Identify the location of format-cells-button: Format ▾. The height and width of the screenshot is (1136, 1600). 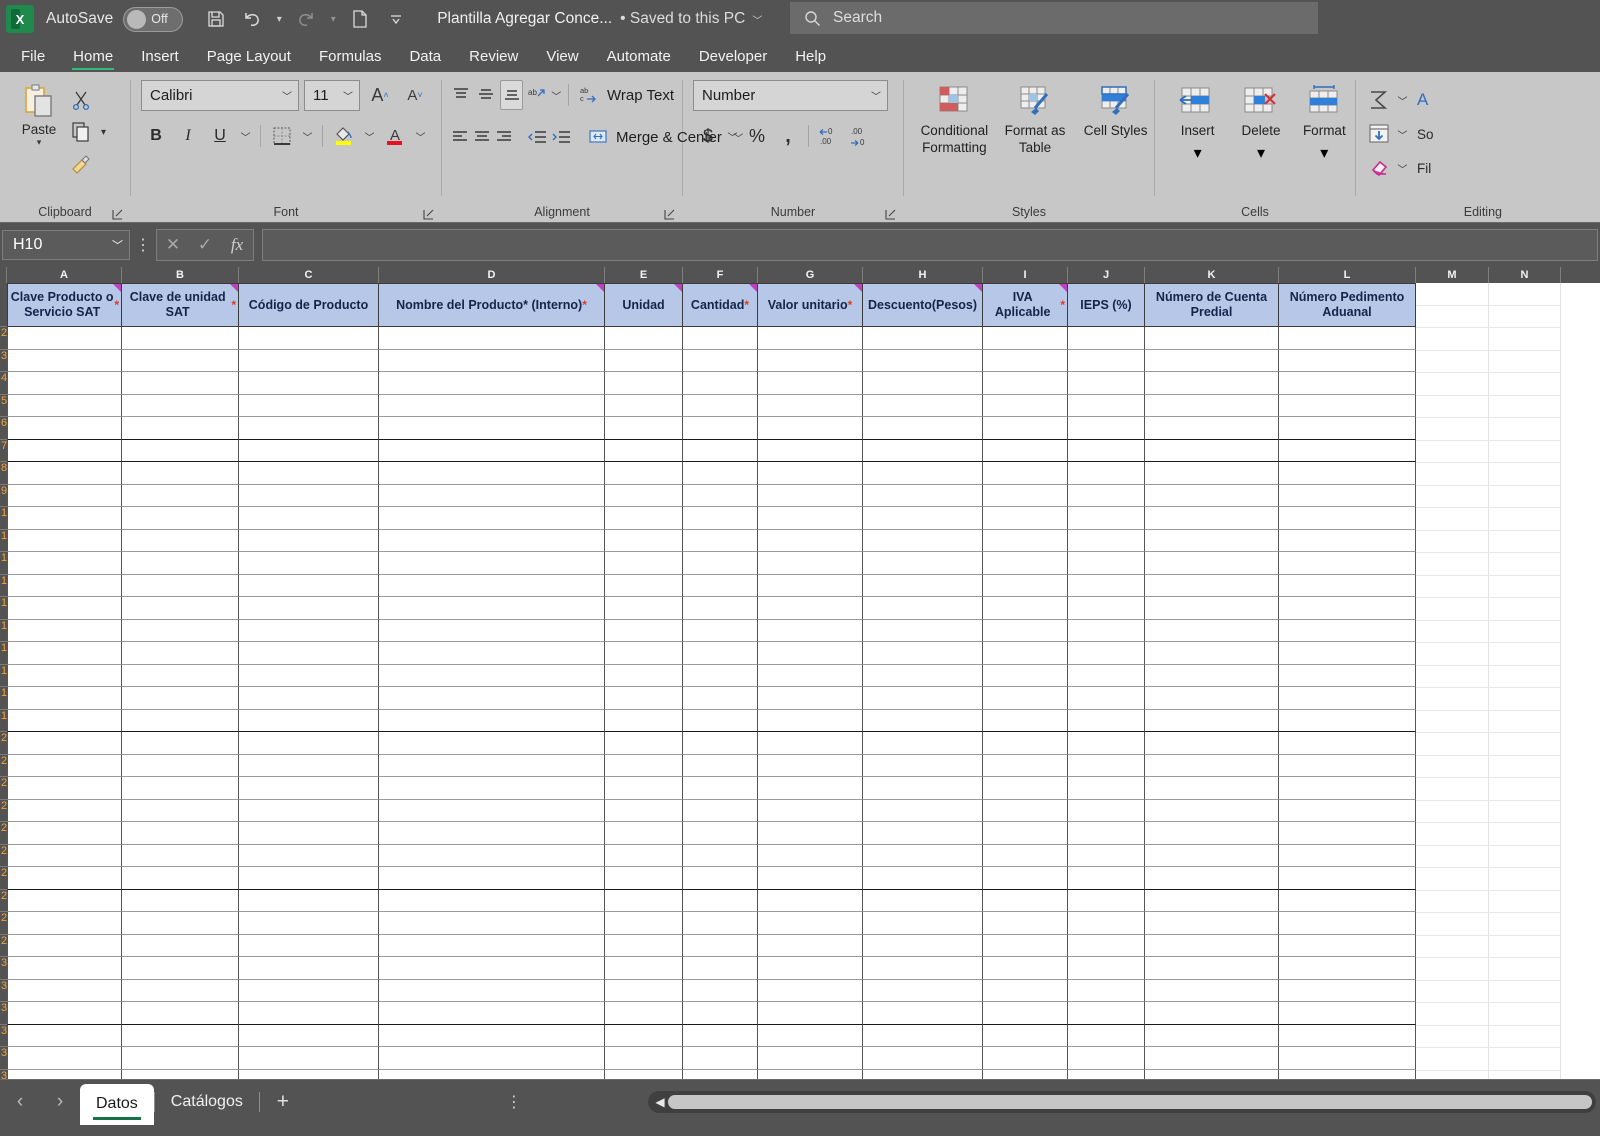
(1324, 150).